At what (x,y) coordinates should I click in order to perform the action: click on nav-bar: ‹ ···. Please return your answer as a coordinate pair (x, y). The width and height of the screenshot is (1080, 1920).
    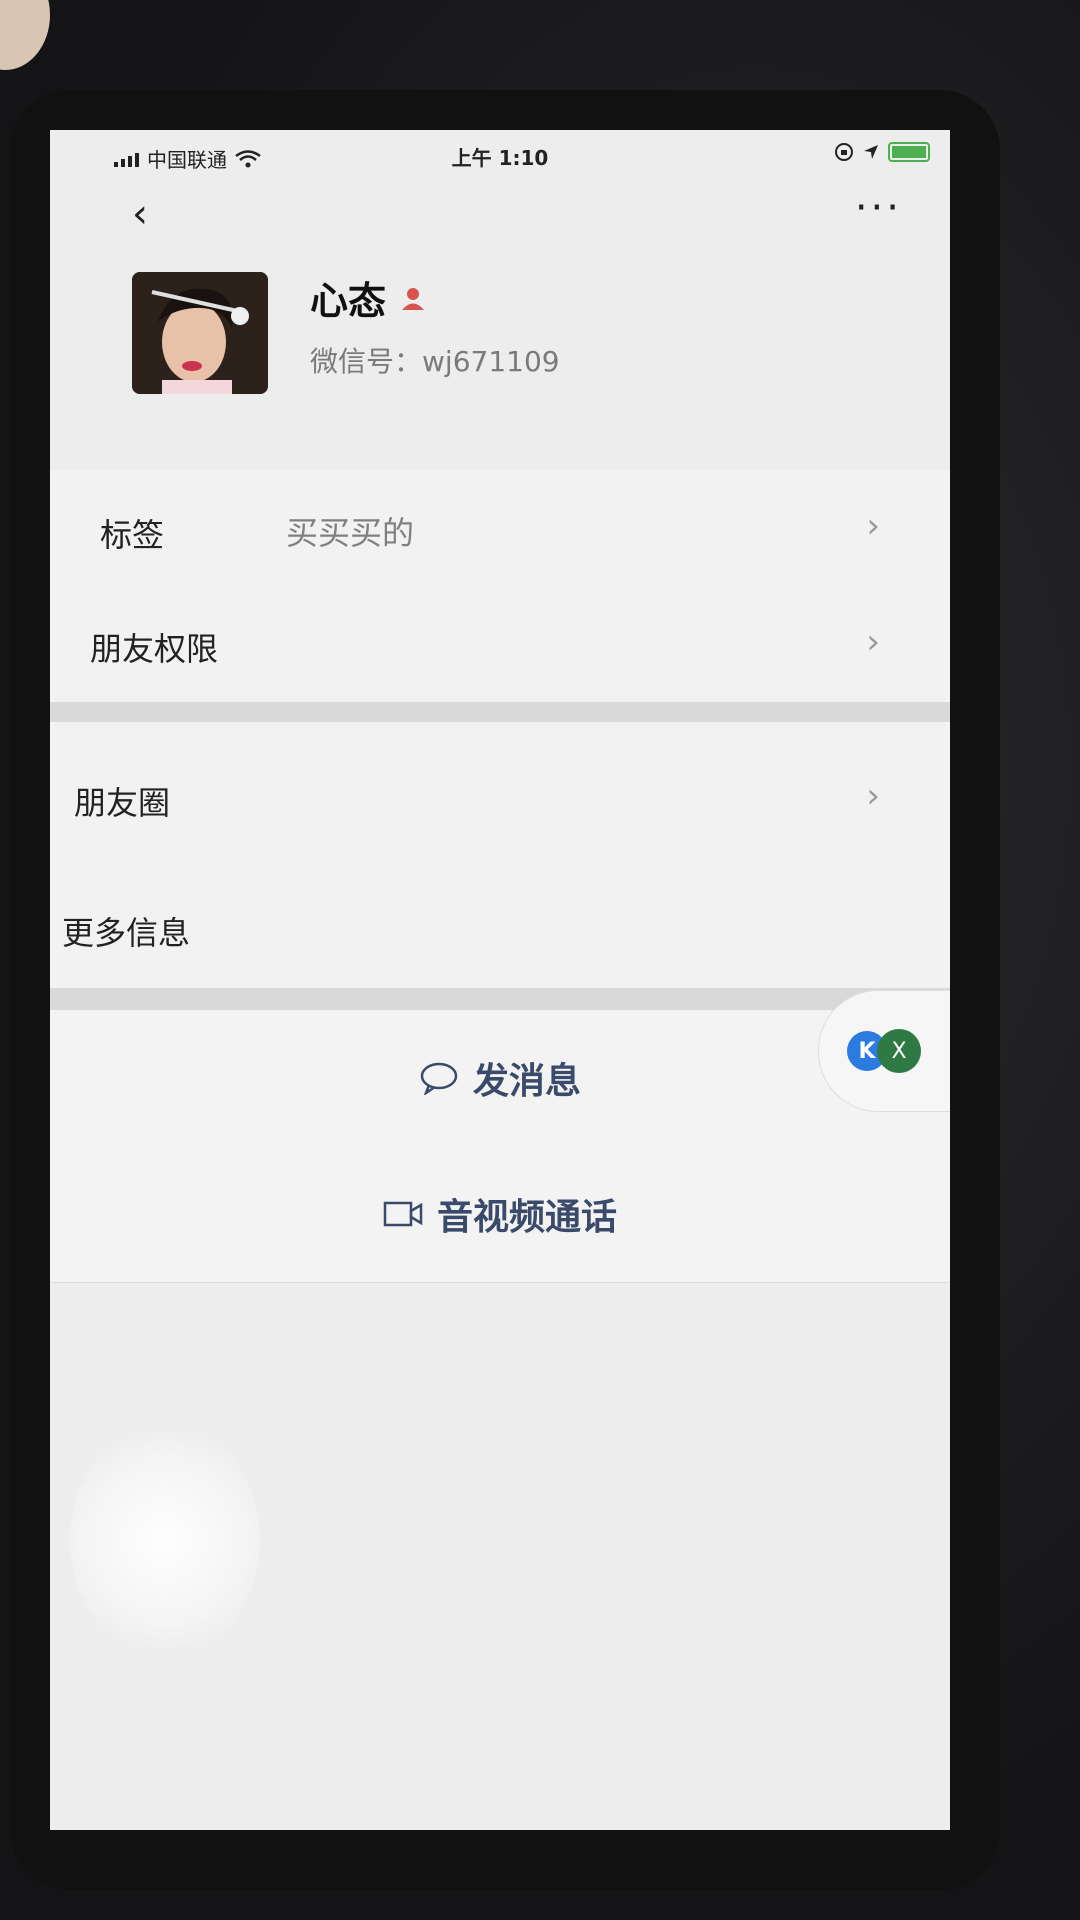
    Looking at the image, I should click on (500, 215).